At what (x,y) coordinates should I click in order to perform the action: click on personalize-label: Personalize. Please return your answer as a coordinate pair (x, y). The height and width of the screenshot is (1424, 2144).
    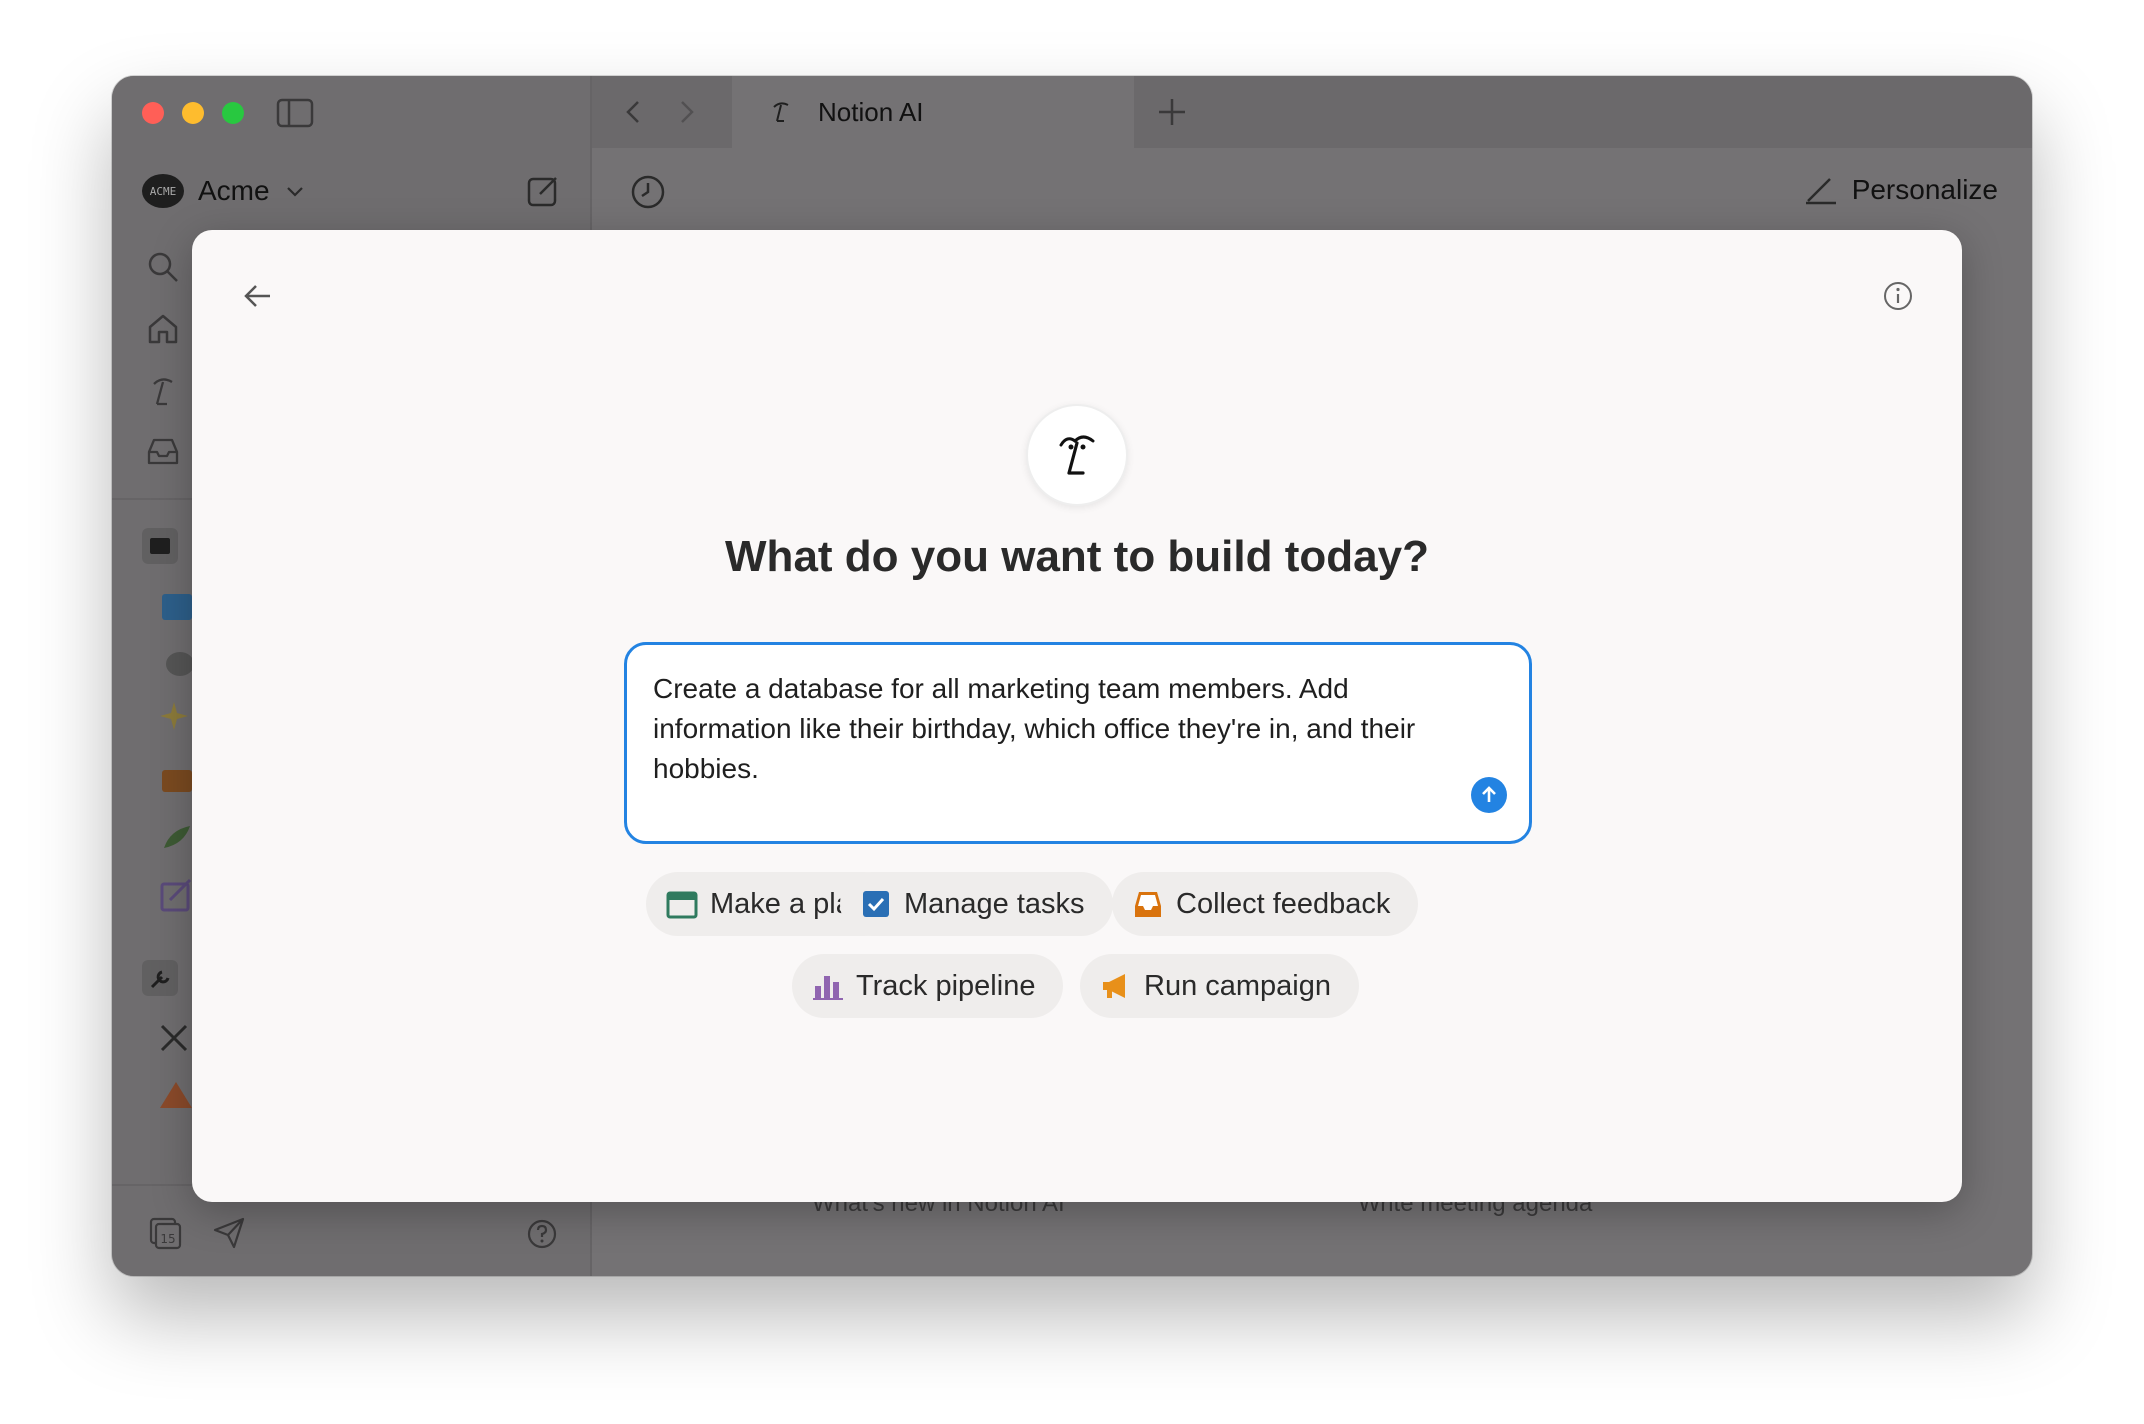
    Looking at the image, I should click on (1924, 189).